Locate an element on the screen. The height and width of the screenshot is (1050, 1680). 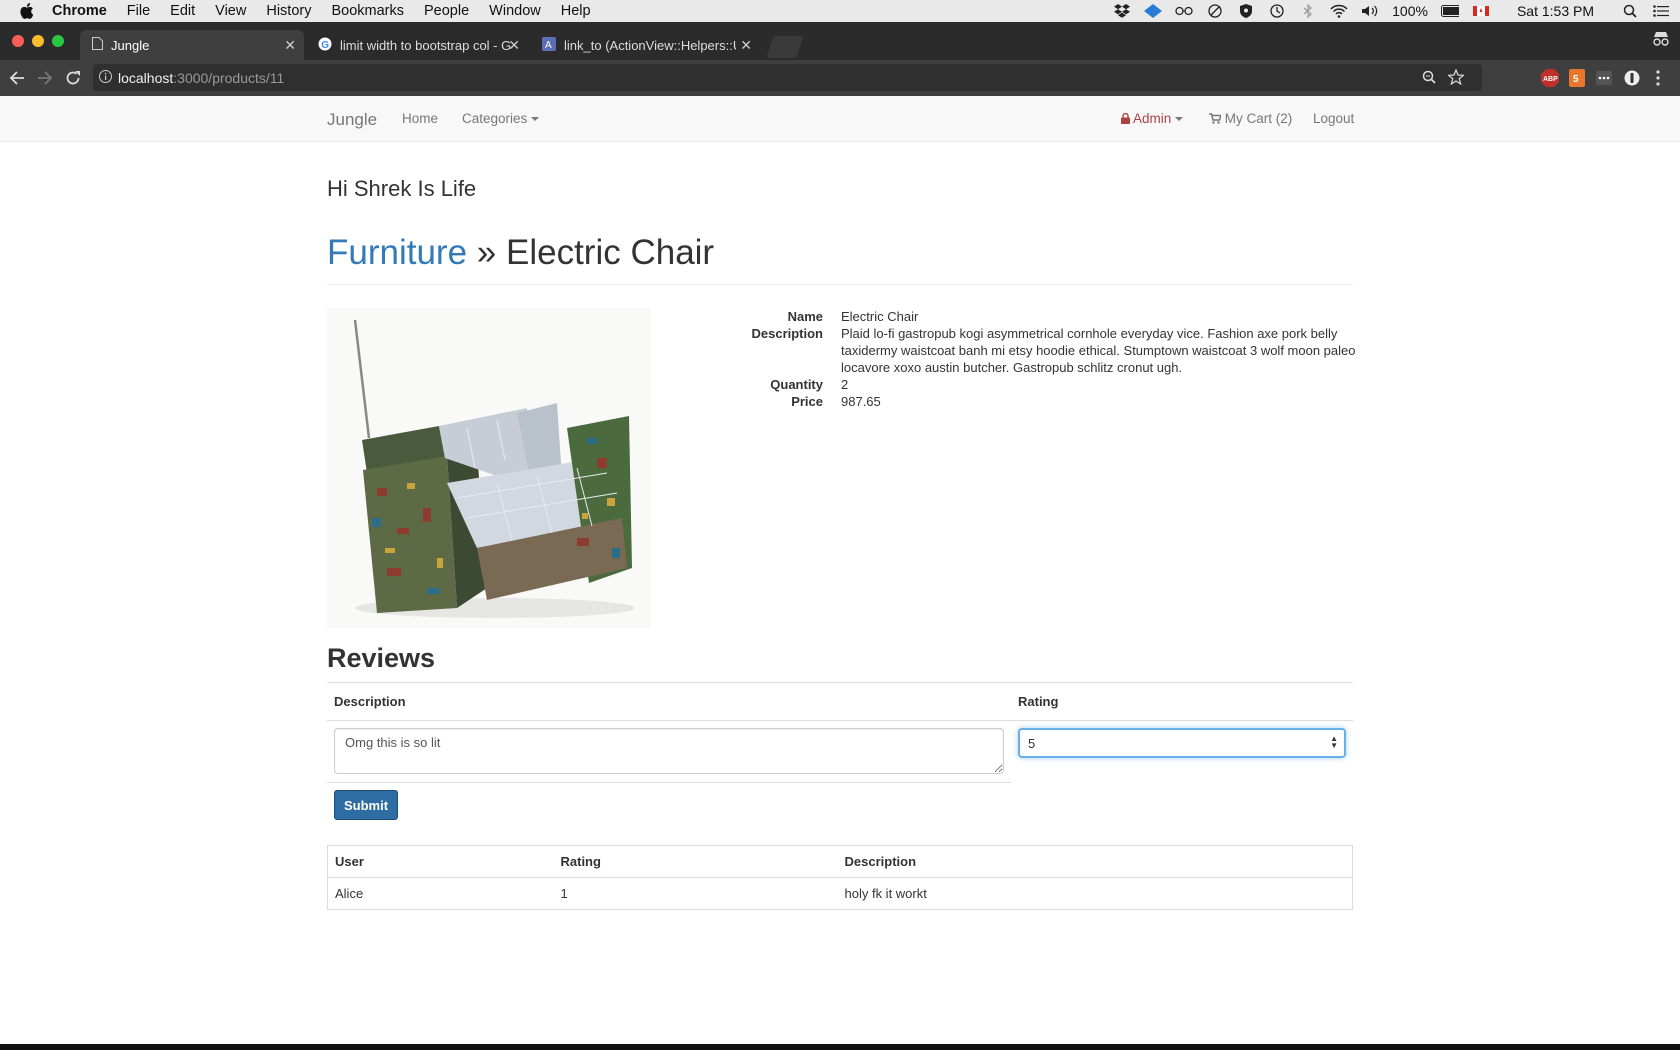
nav-cart: My Cart (2) is located at coordinates (1250, 118).